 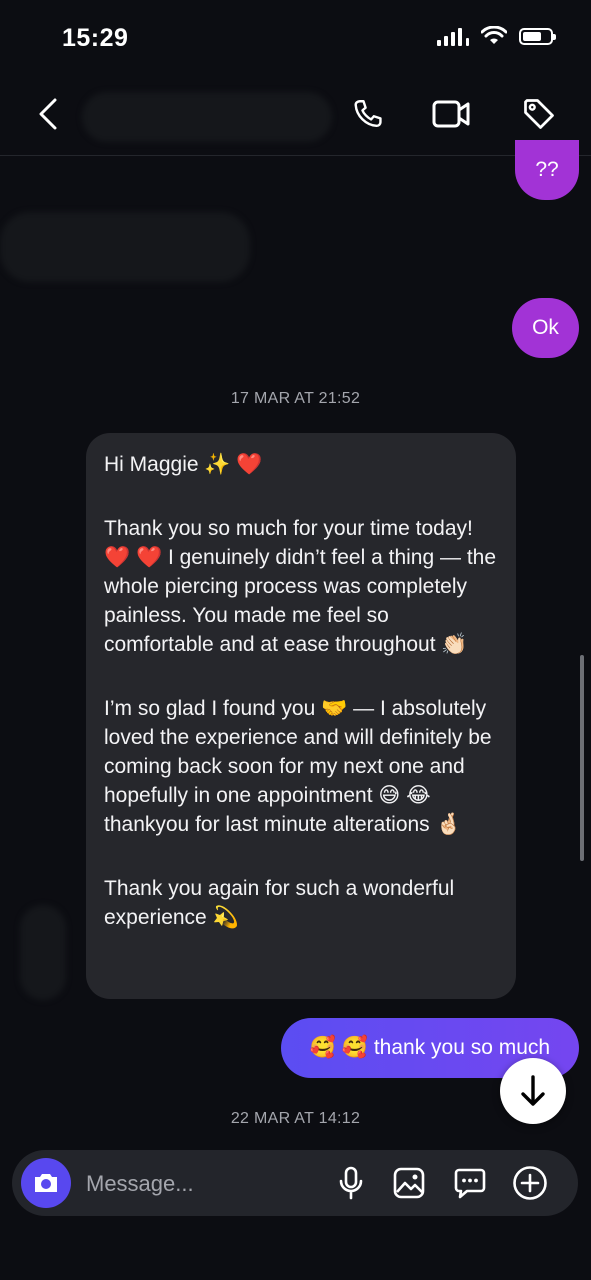 I want to click on sender-avatar, so click(x=43, y=952).